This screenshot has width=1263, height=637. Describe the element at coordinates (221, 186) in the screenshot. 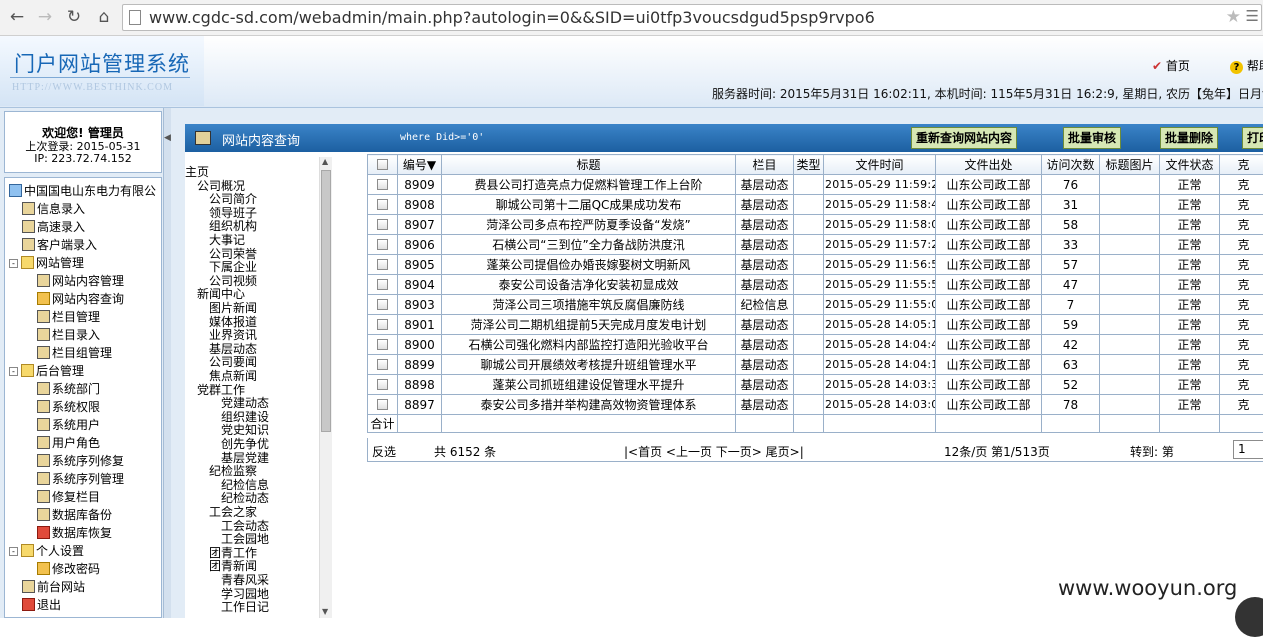

I see `column-tree-item: 公司概况` at that location.